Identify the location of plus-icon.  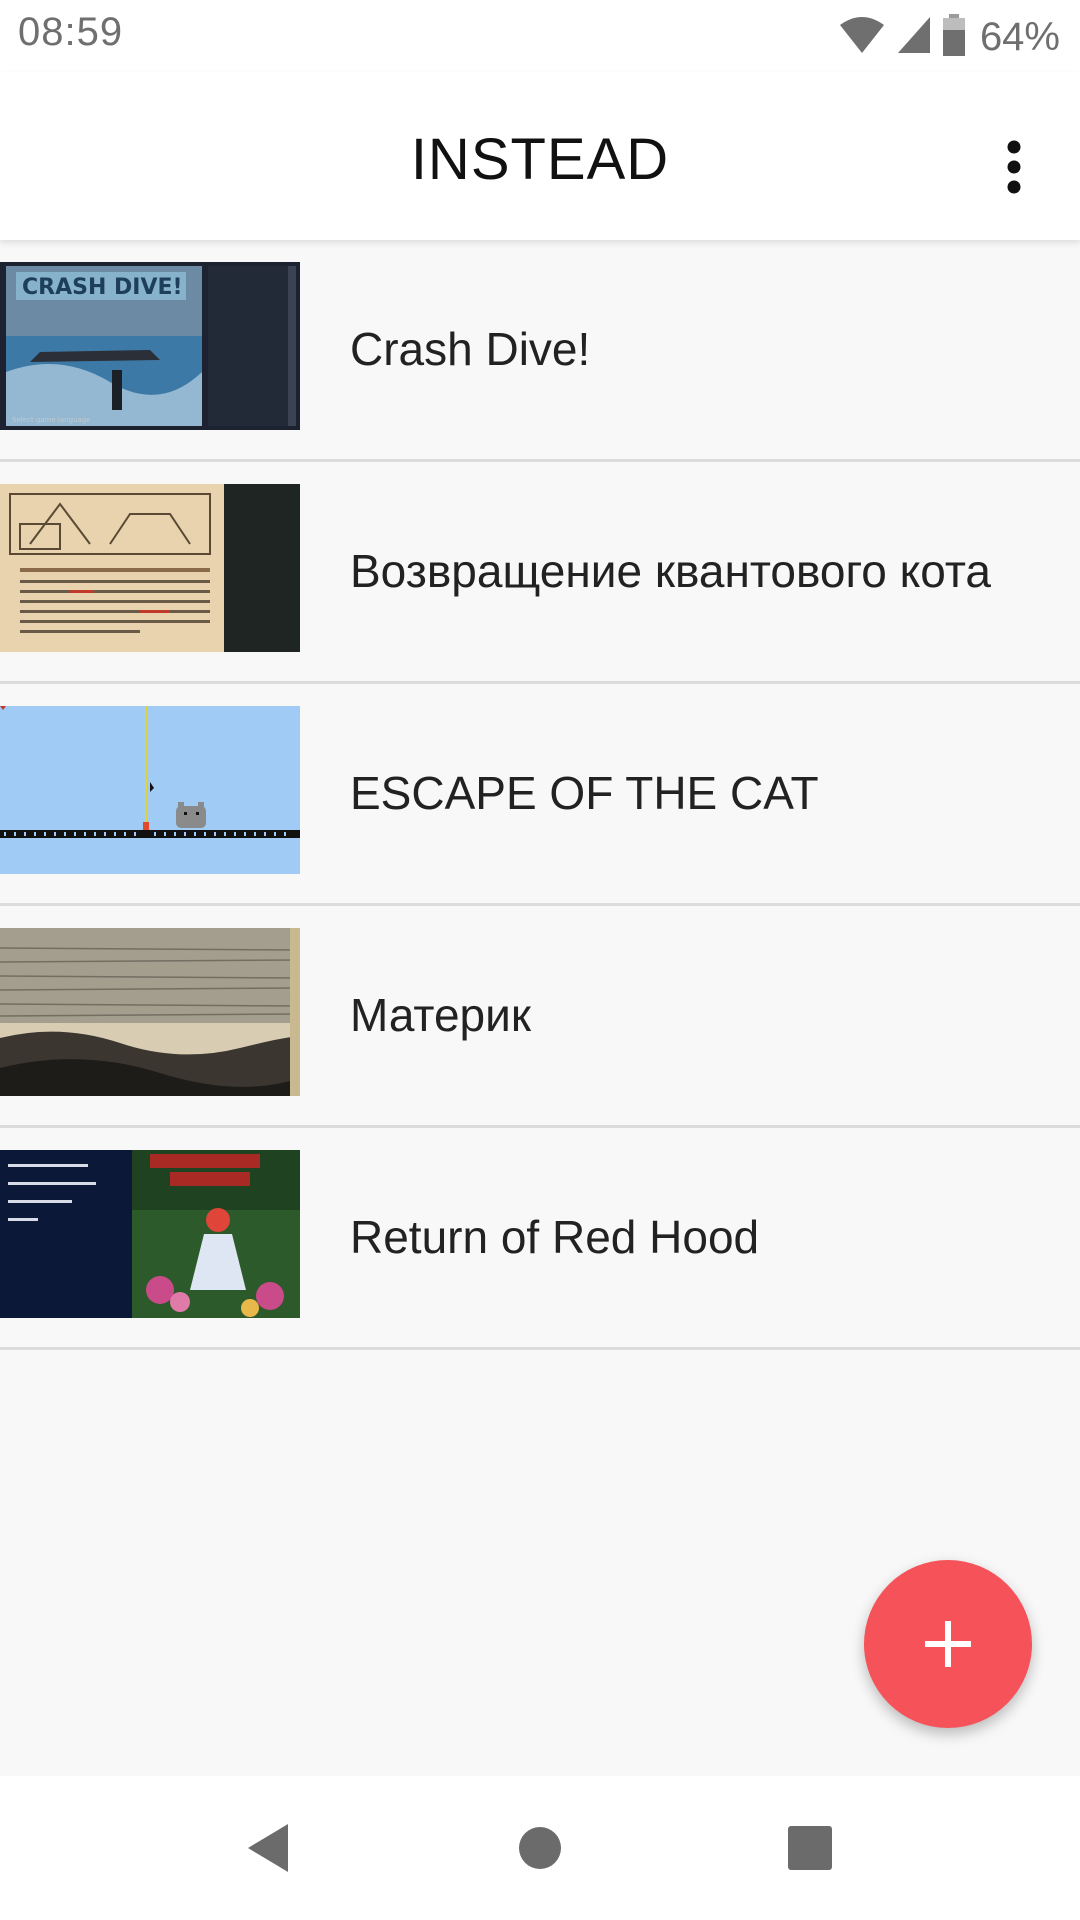
(948, 1644).